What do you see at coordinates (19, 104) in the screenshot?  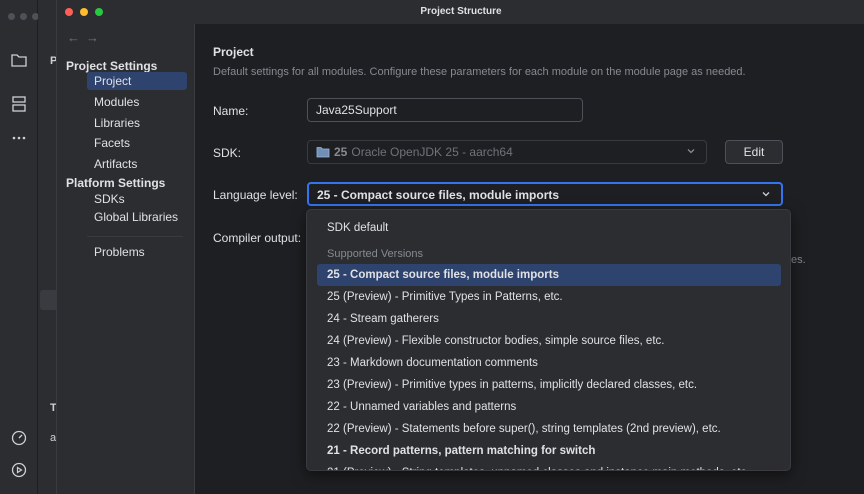 I see `structure-icon` at bounding box center [19, 104].